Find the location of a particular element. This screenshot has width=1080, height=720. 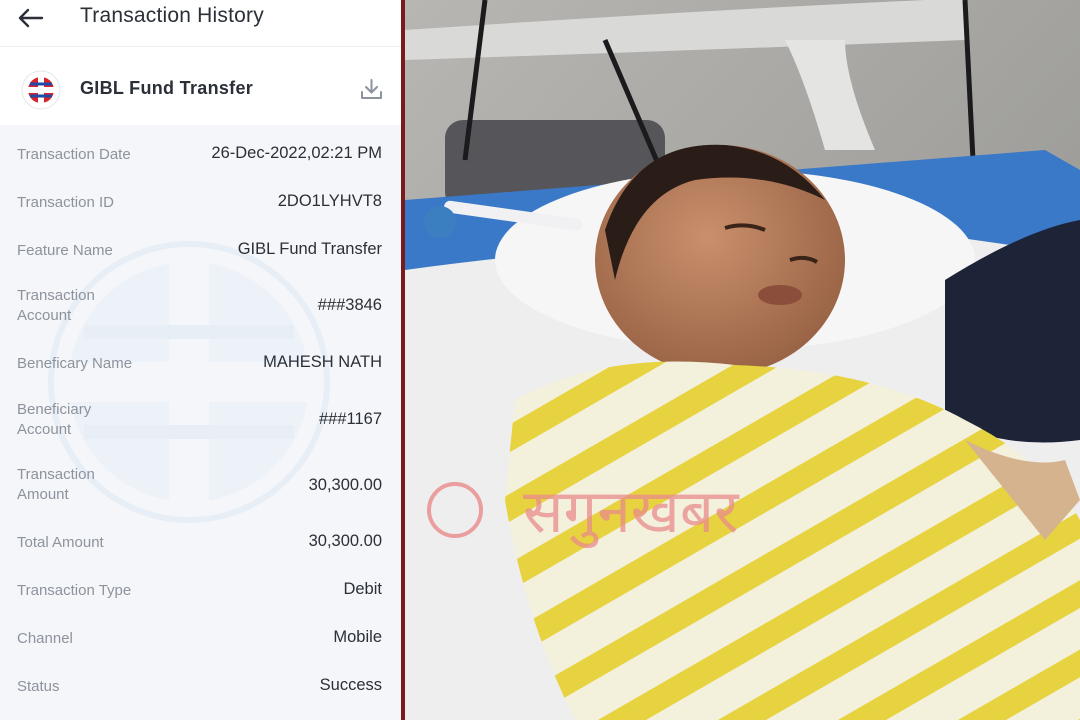

detail-label: Transaction Type is located at coordinates (74, 590).